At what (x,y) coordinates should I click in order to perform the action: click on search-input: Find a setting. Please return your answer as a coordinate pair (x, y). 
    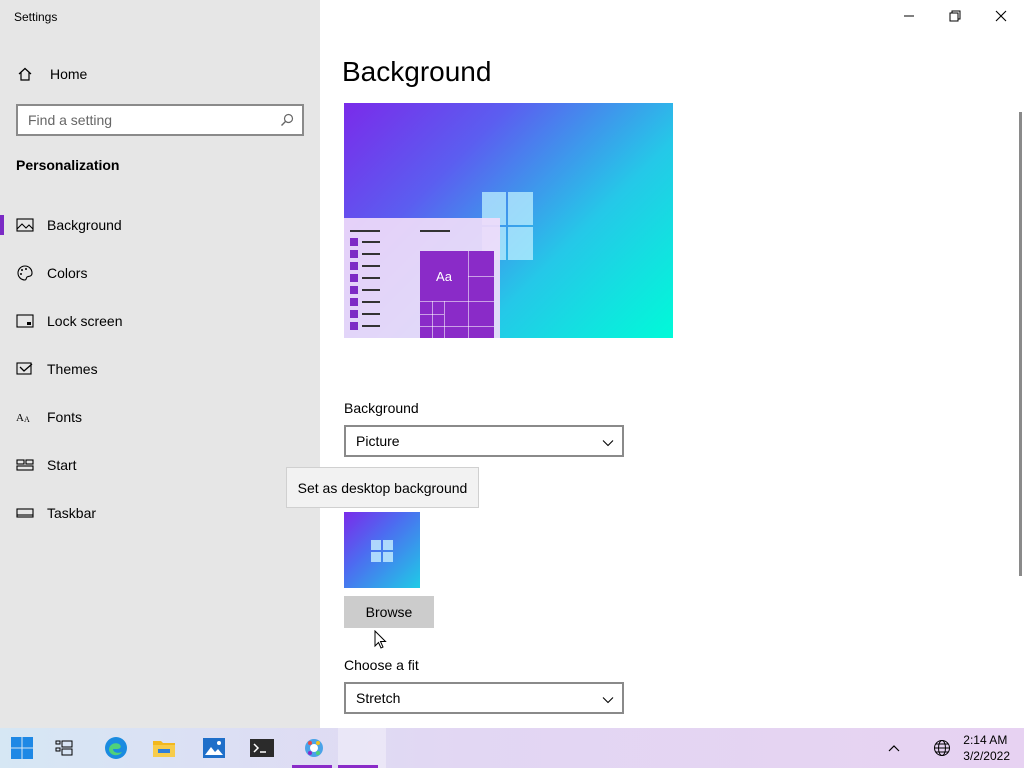
    Looking at the image, I should click on (160, 120).